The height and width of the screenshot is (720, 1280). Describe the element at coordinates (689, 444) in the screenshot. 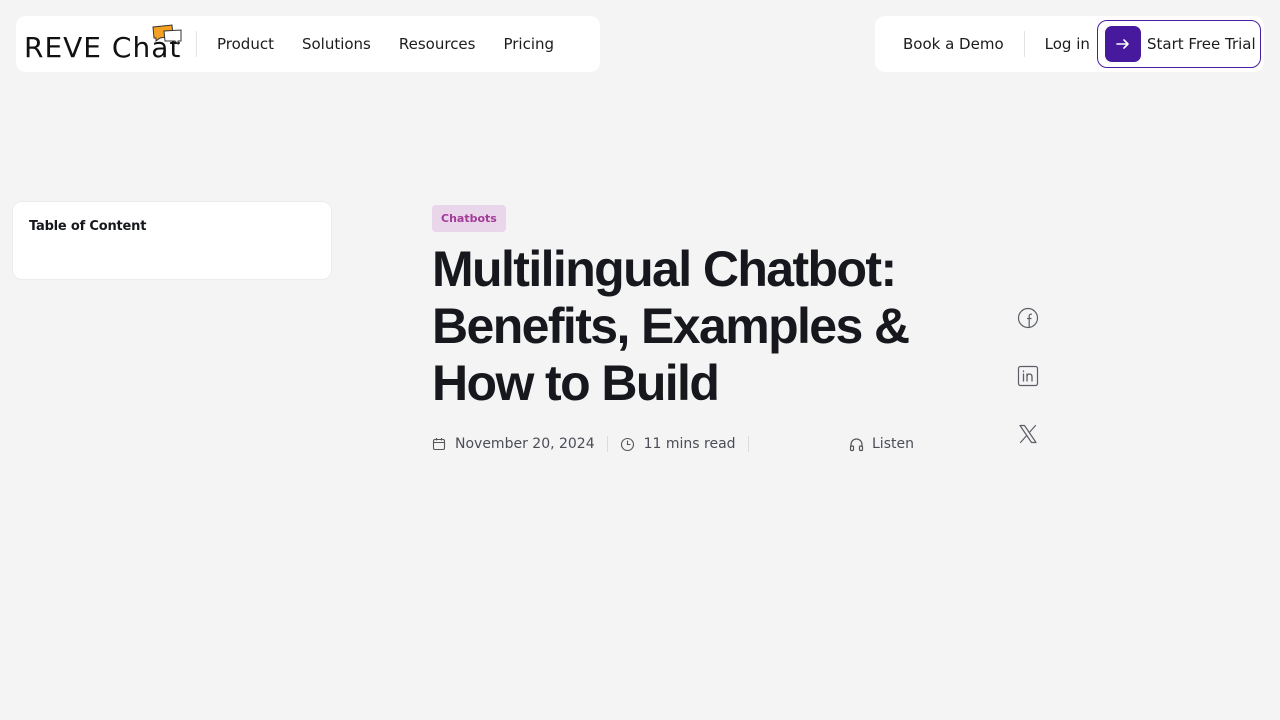

I see `read-time-text: 11 mins read` at that location.